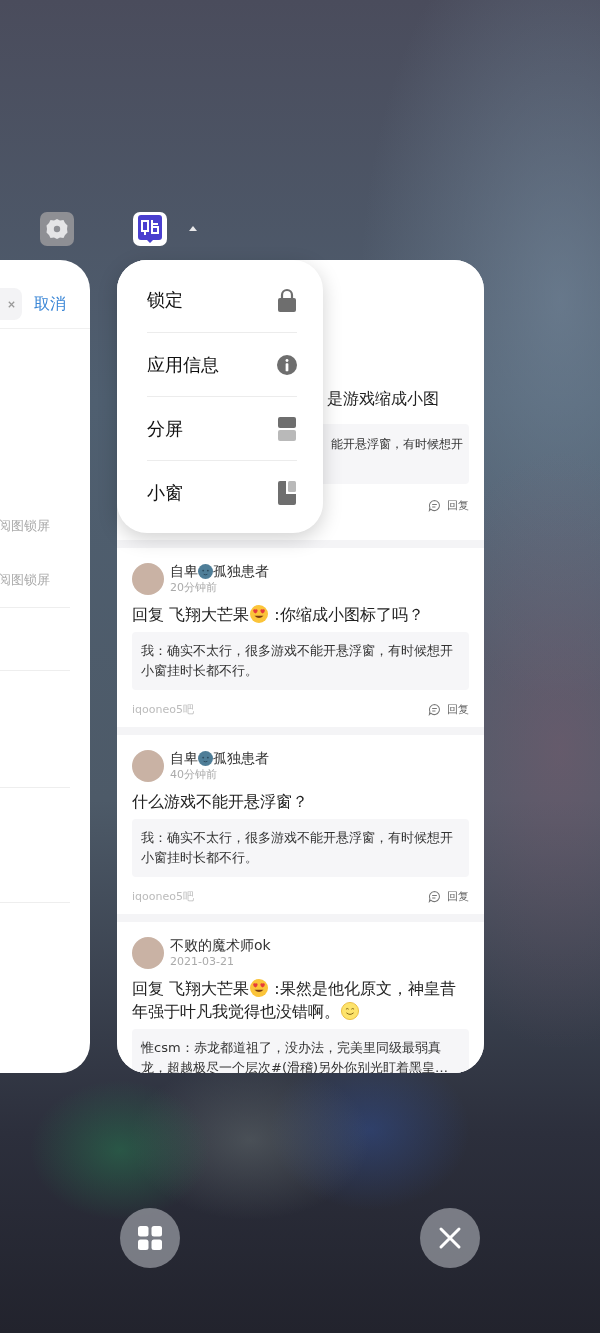  Describe the element at coordinates (287, 364) in the screenshot. I see `info-icon` at that location.